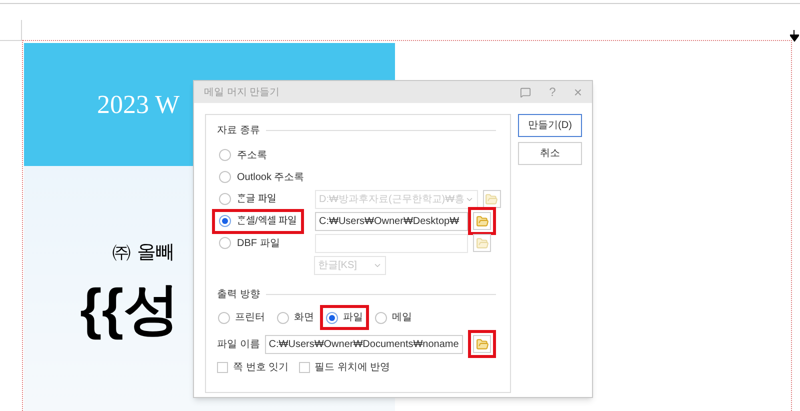 The height and width of the screenshot is (411, 800). What do you see at coordinates (242, 93) in the screenshot?
I see `window-title: 메일 머지 만들기` at bounding box center [242, 93].